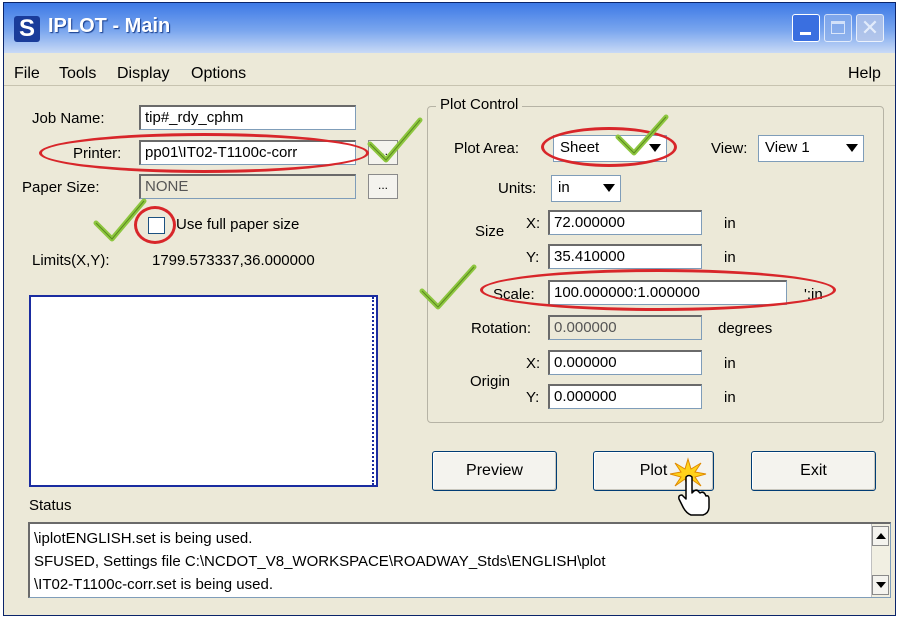  What do you see at coordinates (517, 188) in the screenshot?
I see `units-label: Units:` at bounding box center [517, 188].